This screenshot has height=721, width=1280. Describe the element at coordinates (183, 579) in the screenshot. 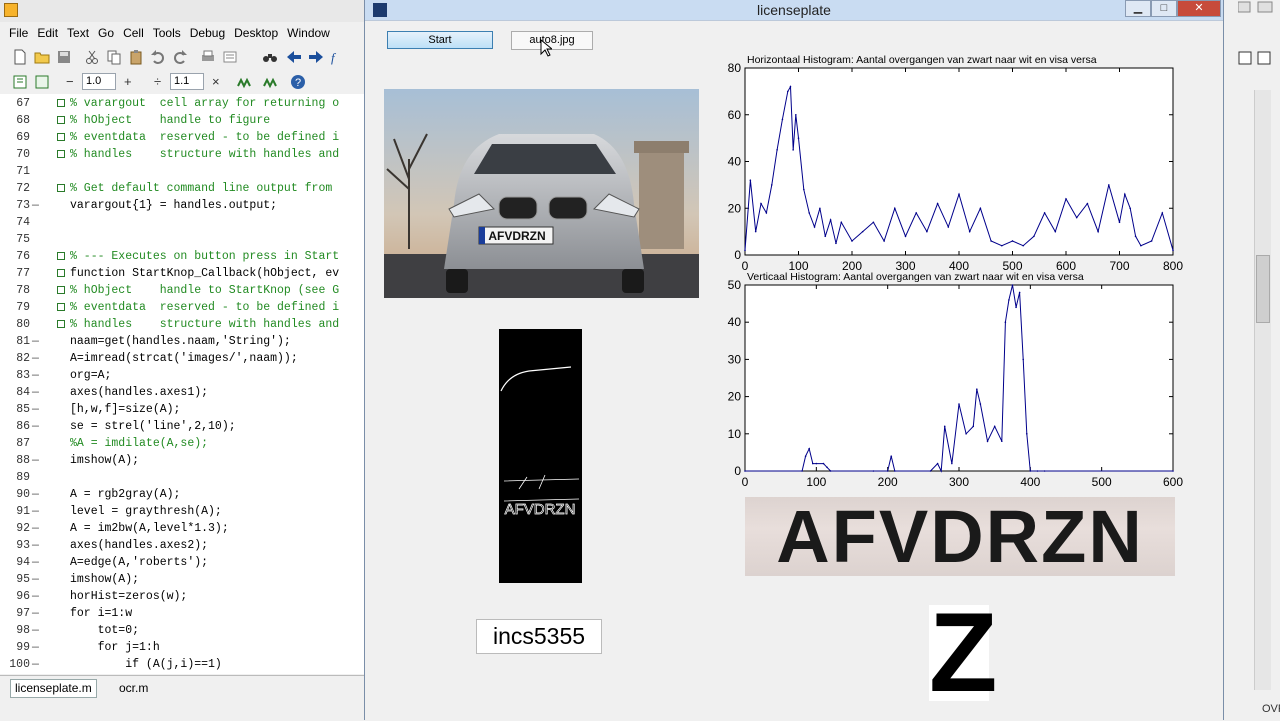

I see `code-line: 95— imshow(A);` at that location.